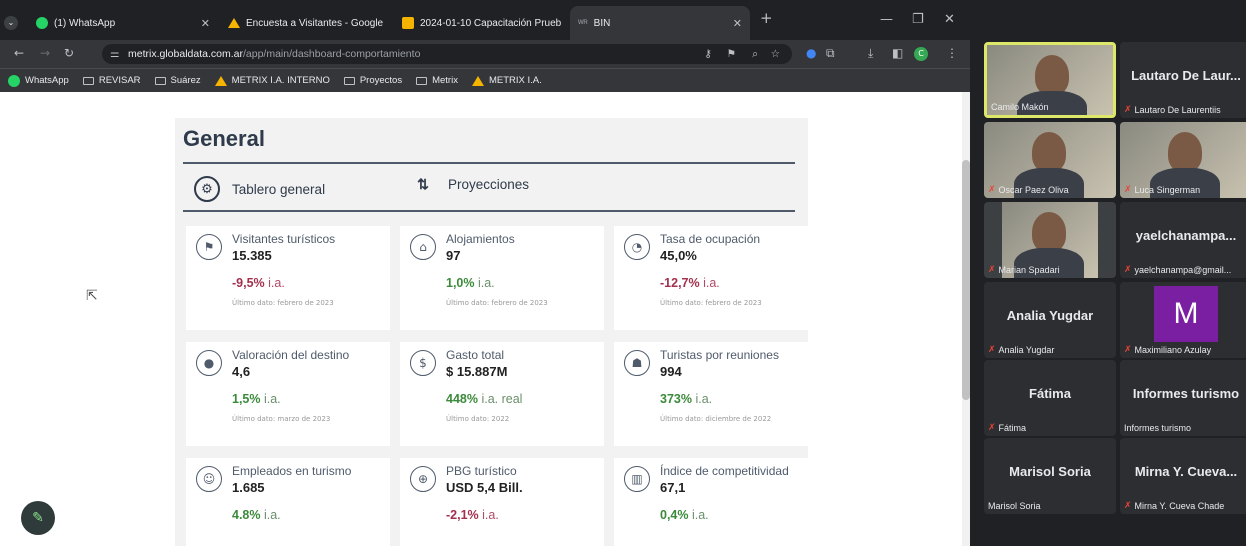 The width and height of the screenshot is (1246, 546). I want to click on bookmark-whatsapp: WhatsApp, so click(38, 80).